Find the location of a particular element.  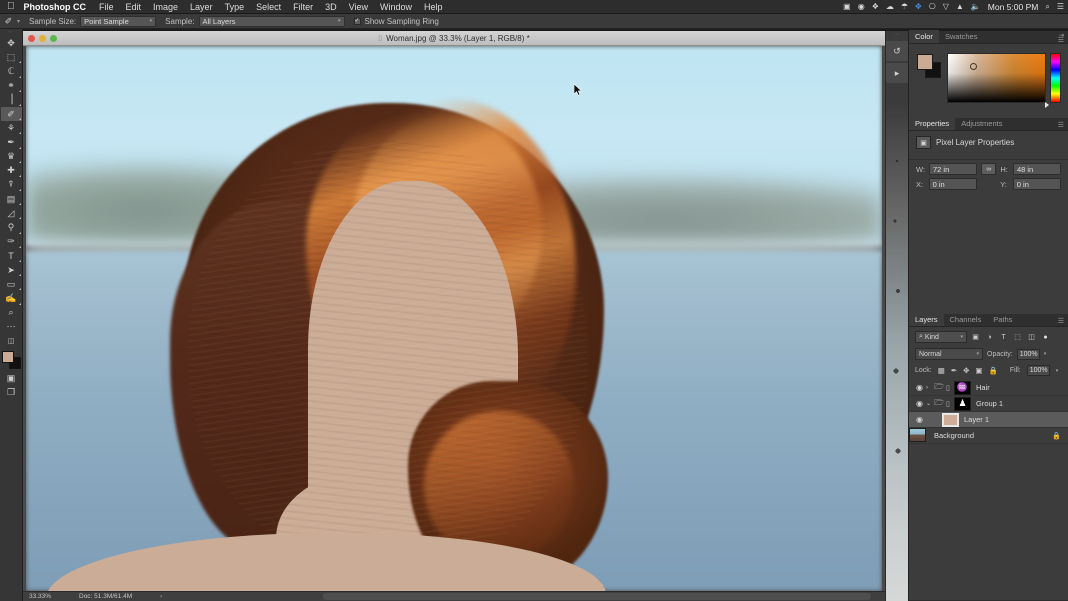

active-app-name: Photoshop CC is located at coordinates (55, 7).